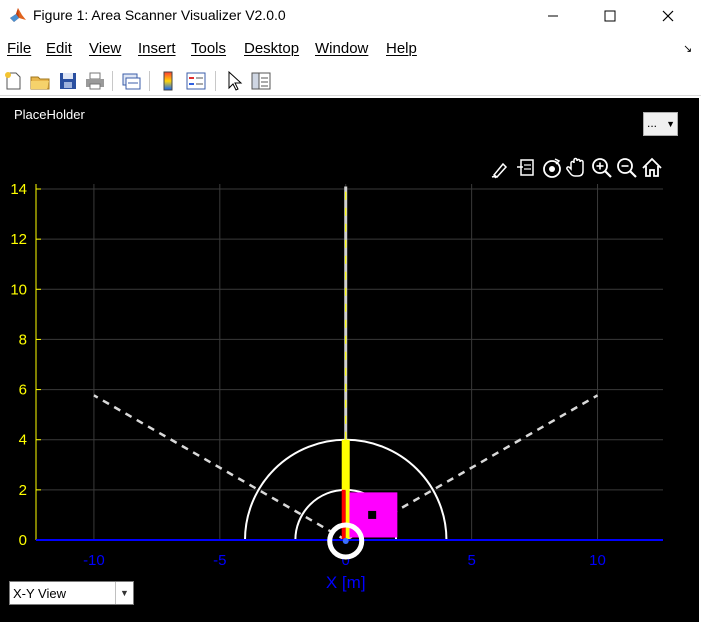  What do you see at coordinates (527, 168) in the screenshot?
I see `data-tips-icon` at bounding box center [527, 168].